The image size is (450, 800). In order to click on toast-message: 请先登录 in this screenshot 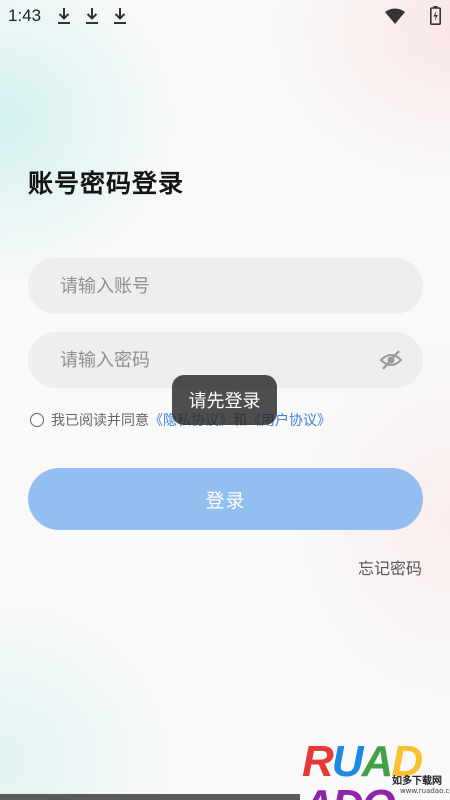, I will do `click(224, 400)`.